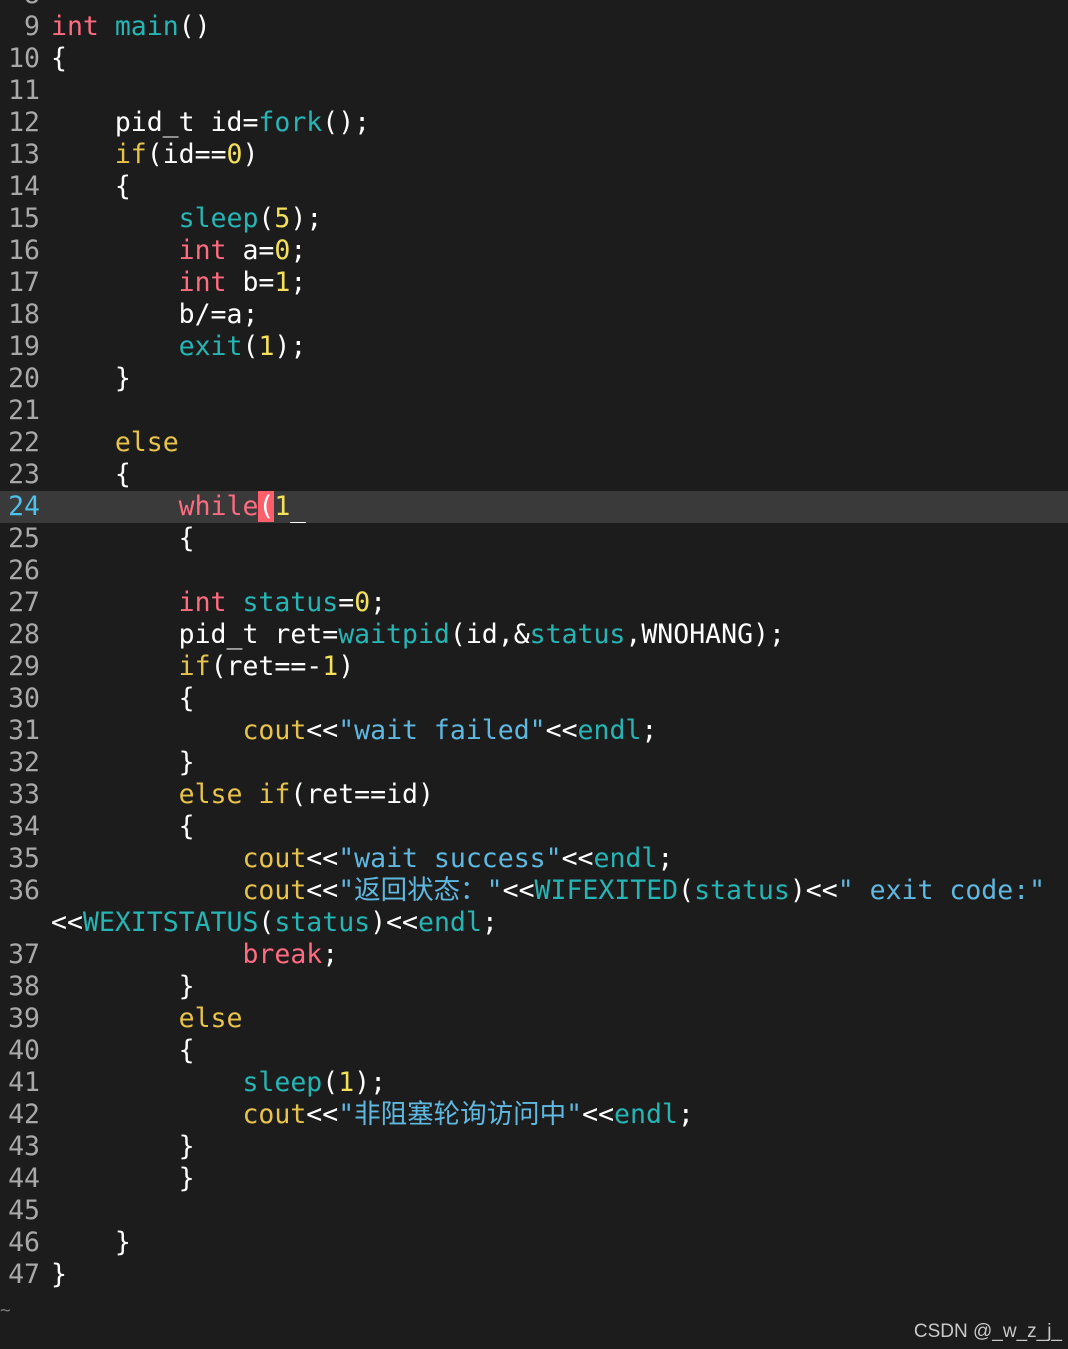 This screenshot has height=1349, width=1068. What do you see at coordinates (534, 91) in the screenshot?
I see `code-line: 11` at bounding box center [534, 91].